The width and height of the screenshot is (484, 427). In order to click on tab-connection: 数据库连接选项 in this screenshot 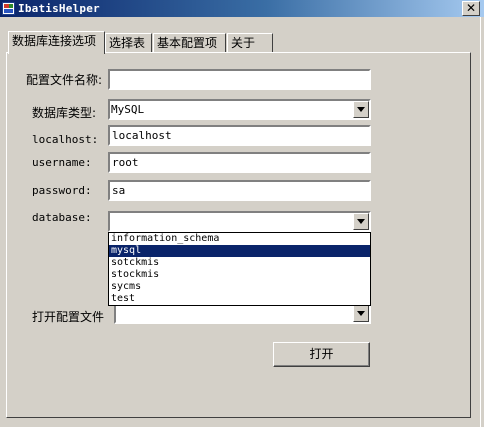, I will do `click(56, 42)`.